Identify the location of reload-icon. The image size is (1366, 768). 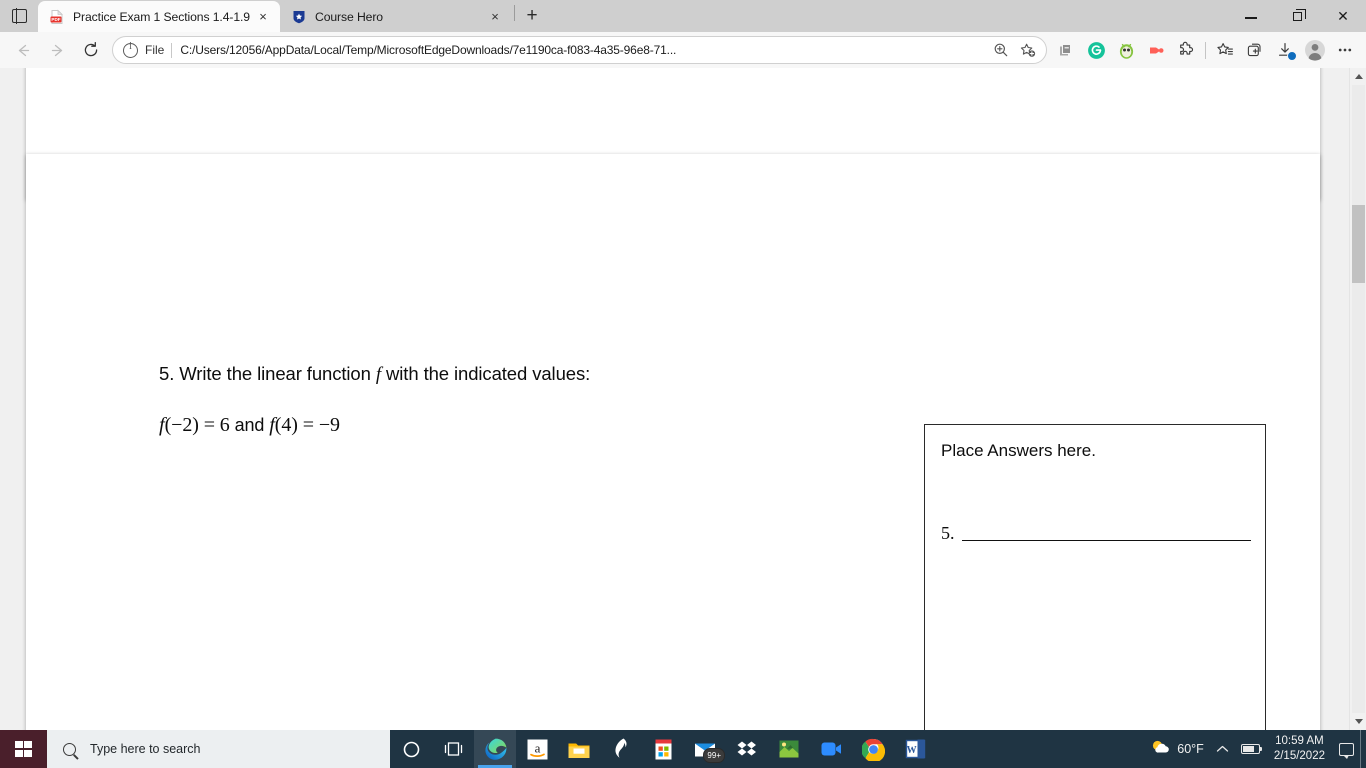
(91, 50).